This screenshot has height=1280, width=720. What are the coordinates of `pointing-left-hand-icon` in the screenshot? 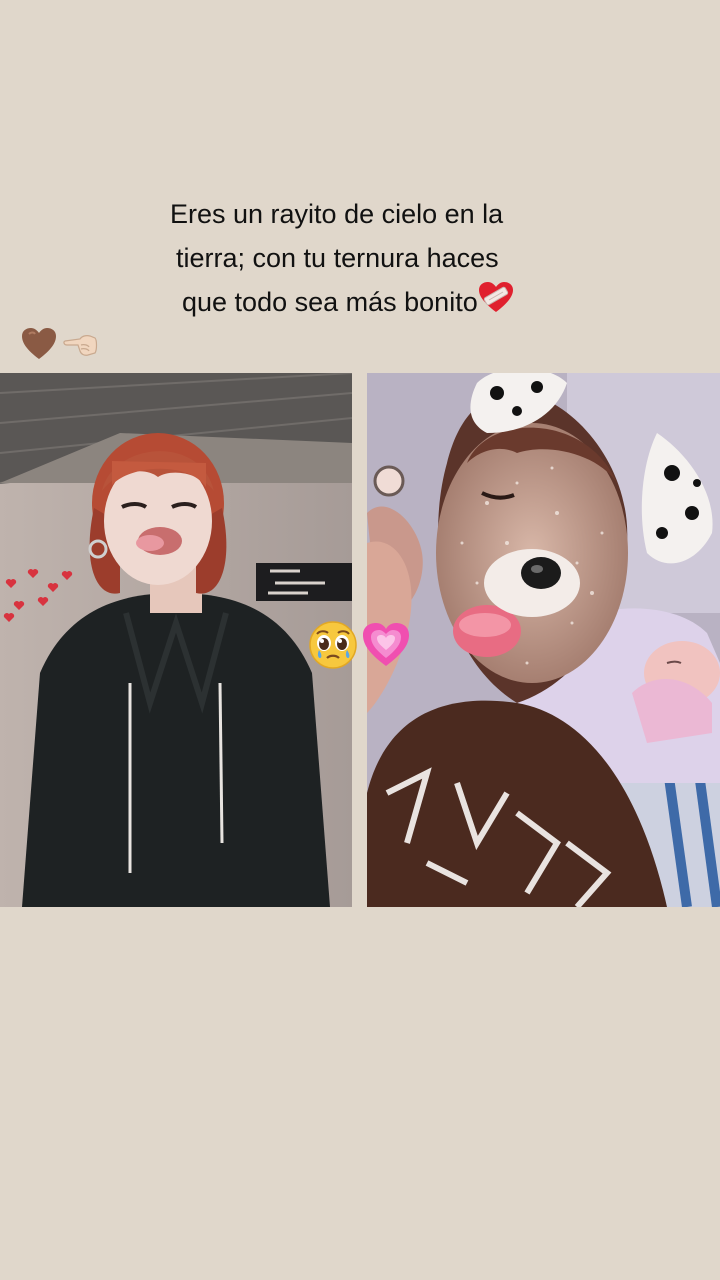 It's located at (81, 346).